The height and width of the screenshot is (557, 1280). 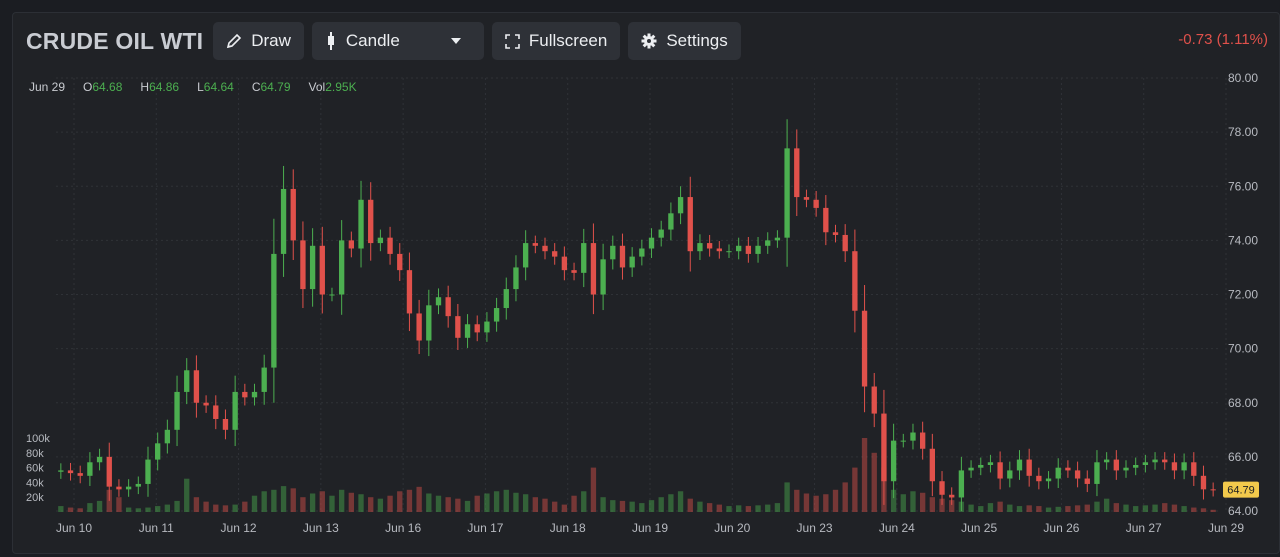 I want to click on ohlc-date: Jun 29, so click(x=47, y=87).